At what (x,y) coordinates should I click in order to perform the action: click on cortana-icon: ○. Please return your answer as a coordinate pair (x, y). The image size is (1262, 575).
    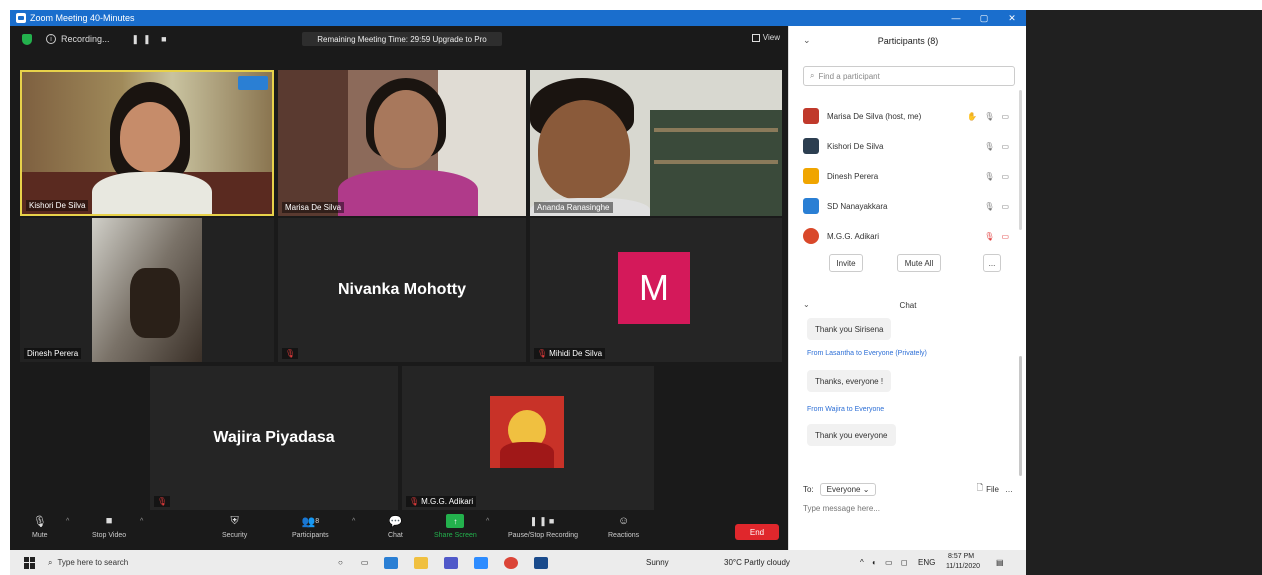
    Looking at the image, I should click on (340, 562).